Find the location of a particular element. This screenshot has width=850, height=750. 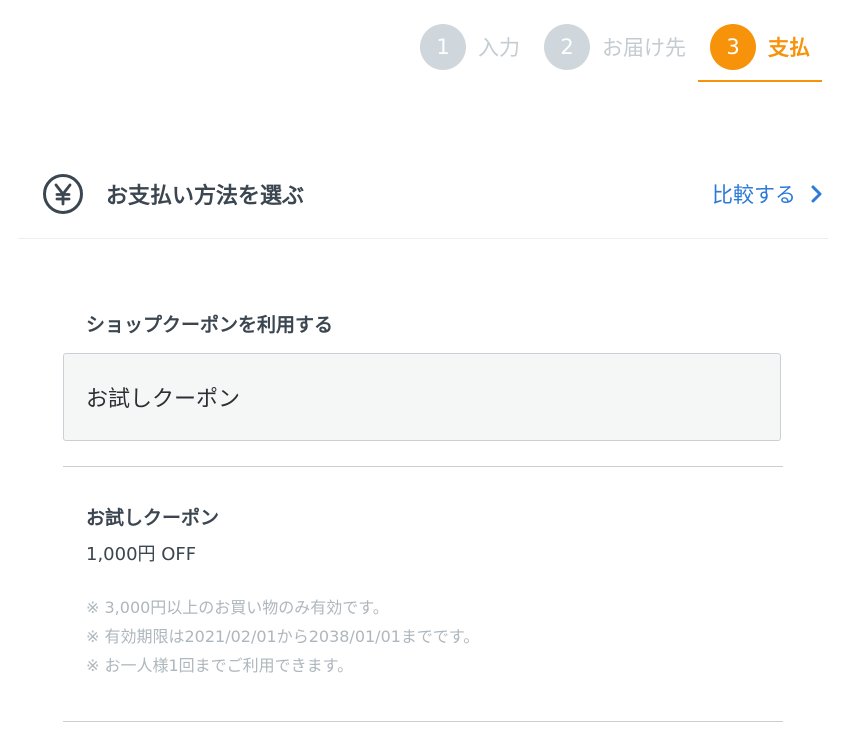

compare-link: 比較する is located at coordinates (767, 194).